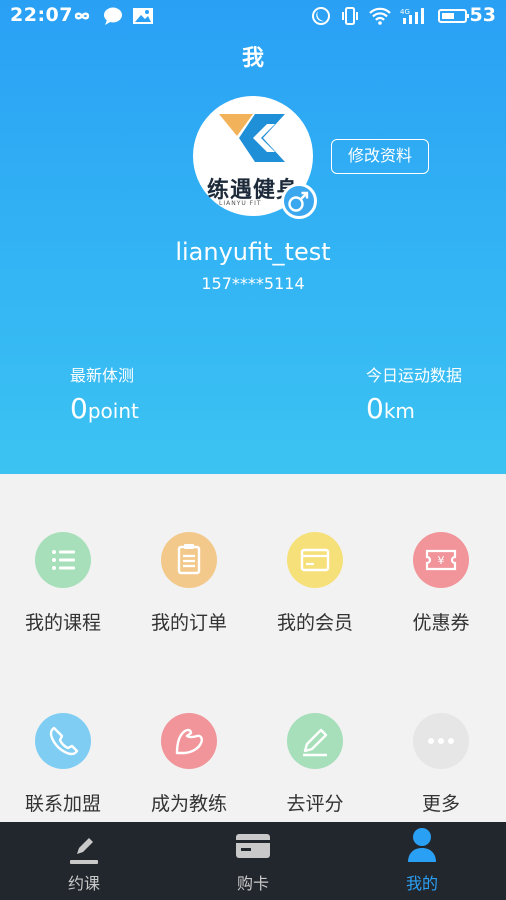 Image resolution: width=506 pixels, height=900 pixels. I want to click on edit-profile-button: 修改资料, so click(380, 156).